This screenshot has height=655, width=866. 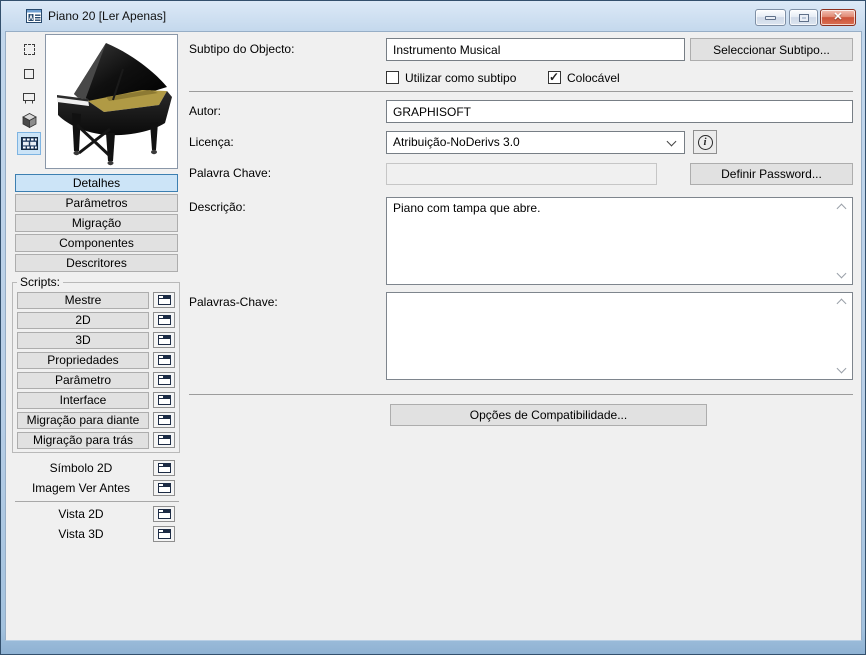 I want to click on tab-detalhes: Detalhes, so click(x=96, y=183).